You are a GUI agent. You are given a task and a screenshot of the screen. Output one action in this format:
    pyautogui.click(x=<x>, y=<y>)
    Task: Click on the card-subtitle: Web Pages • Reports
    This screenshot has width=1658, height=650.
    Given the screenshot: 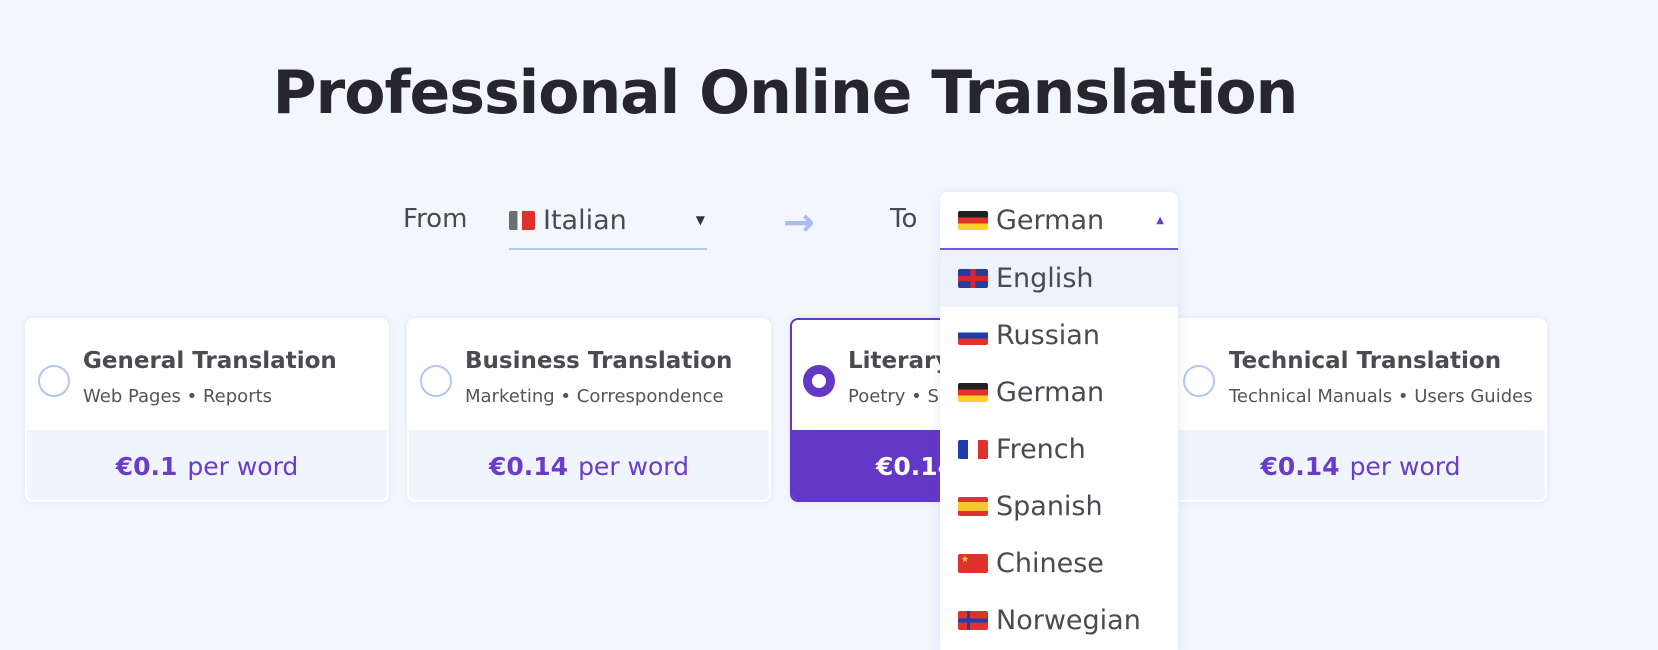 What is the action you would take?
    pyautogui.click(x=178, y=396)
    